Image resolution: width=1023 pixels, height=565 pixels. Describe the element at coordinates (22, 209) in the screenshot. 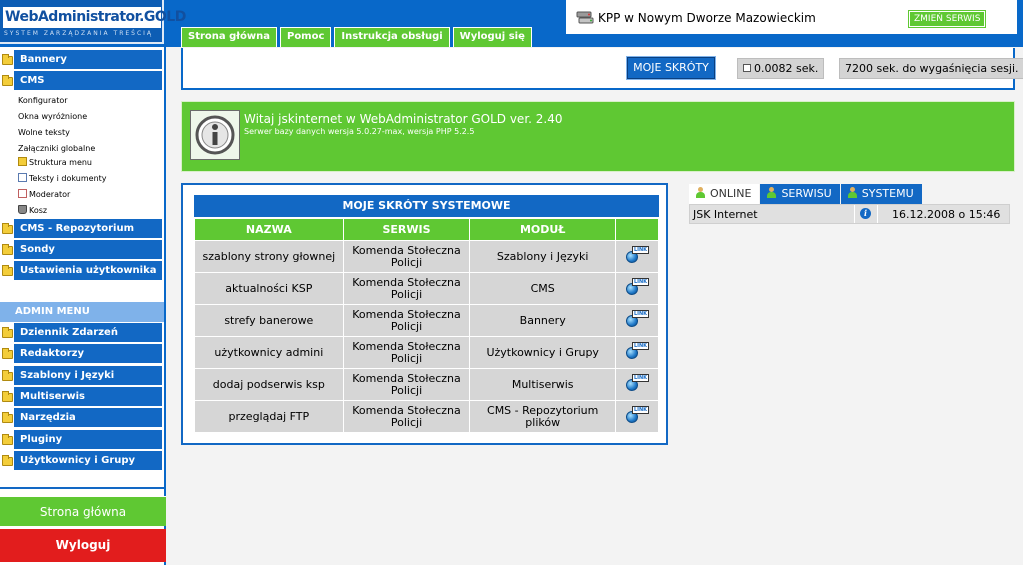

I see `trash-icon` at that location.